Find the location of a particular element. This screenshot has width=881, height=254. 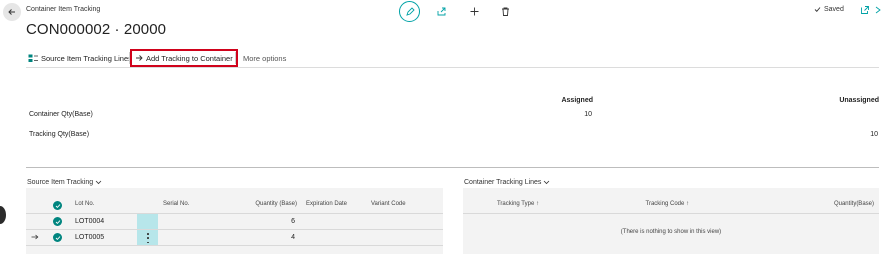

arrow-right-icon is located at coordinates (139, 58).